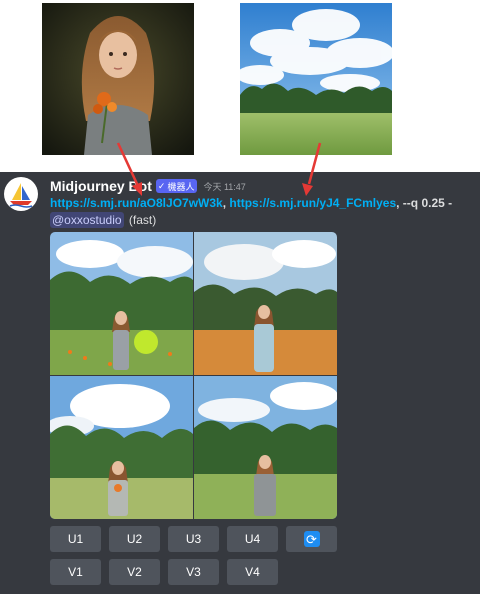 This screenshot has height=594, width=480. Describe the element at coordinates (316, 79) in the screenshot. I see `reference-image-sky` at that location.